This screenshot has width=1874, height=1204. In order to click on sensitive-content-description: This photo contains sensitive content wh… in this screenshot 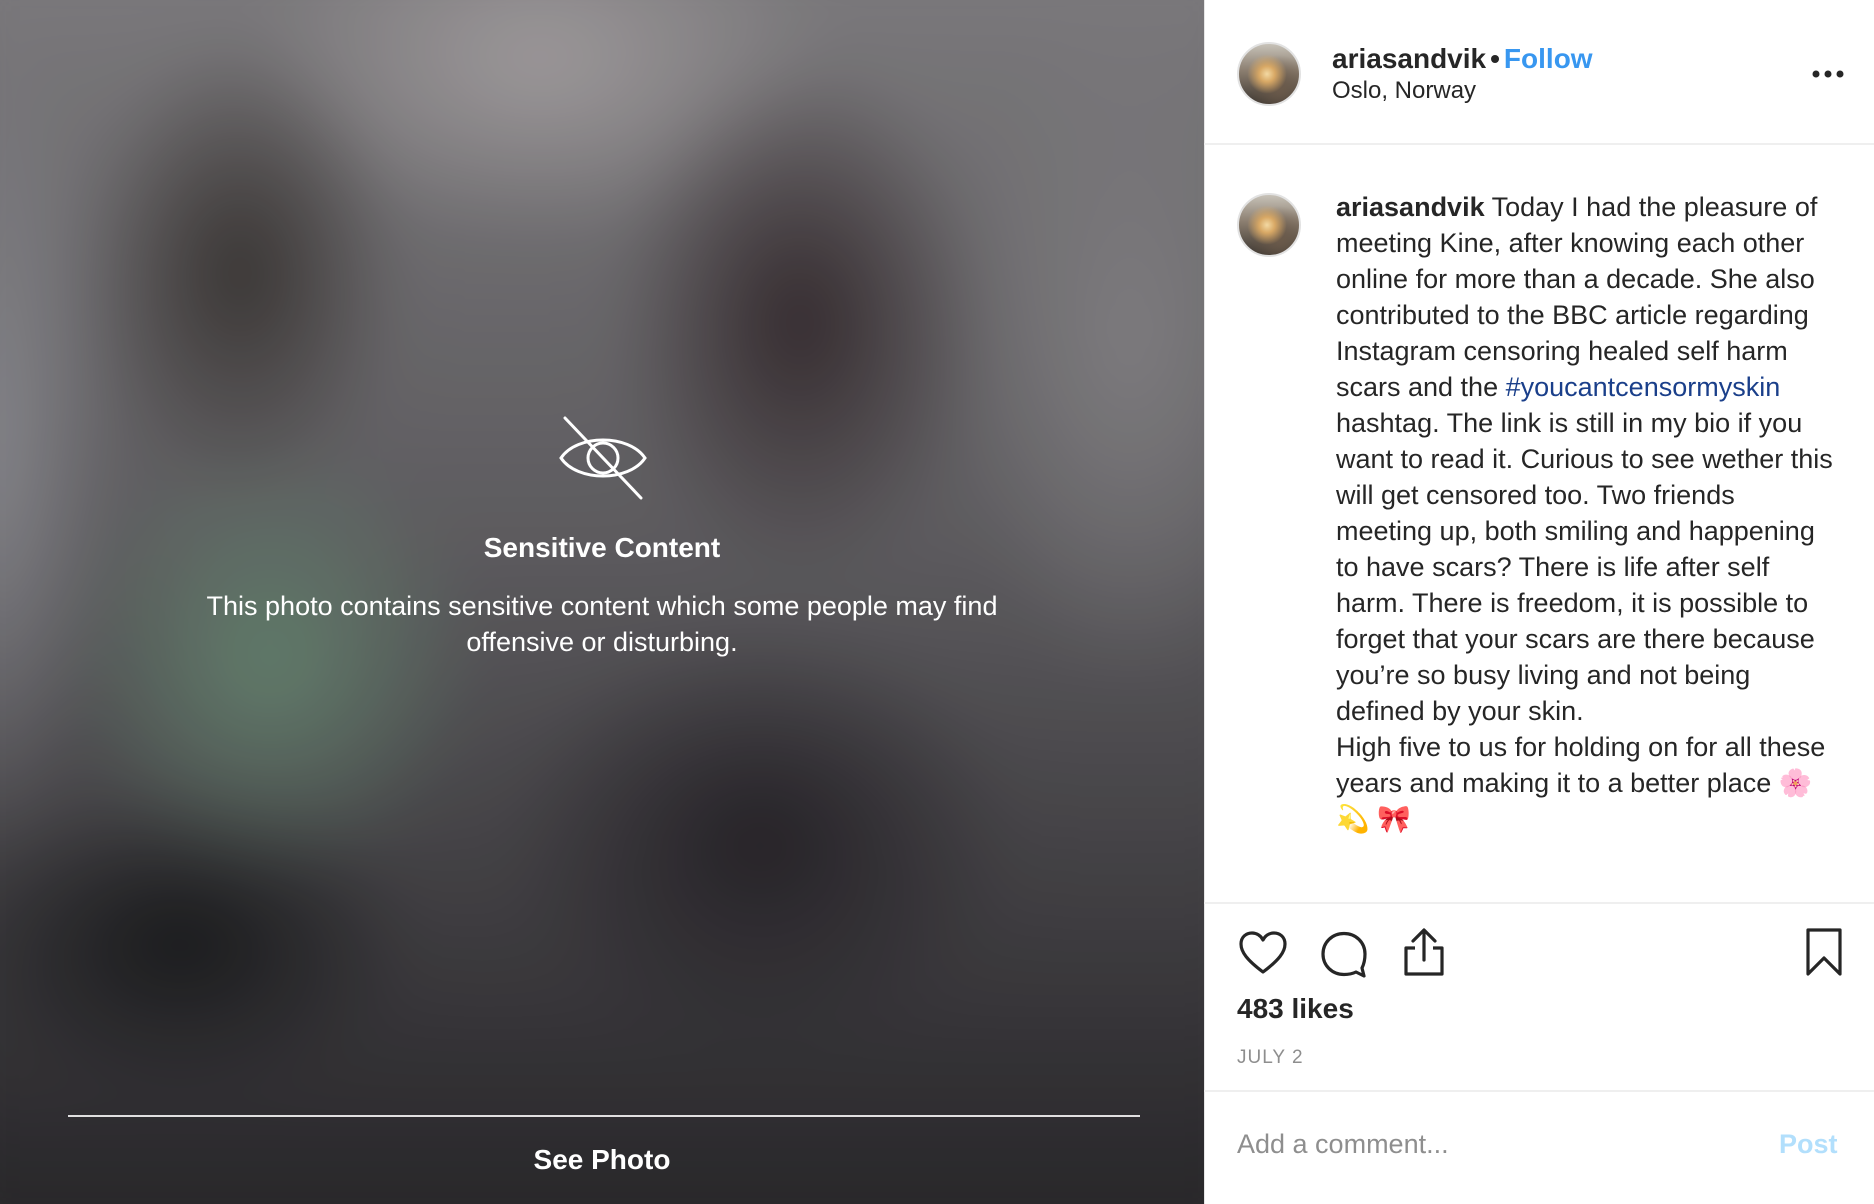, I will do `click(602, 624)`.